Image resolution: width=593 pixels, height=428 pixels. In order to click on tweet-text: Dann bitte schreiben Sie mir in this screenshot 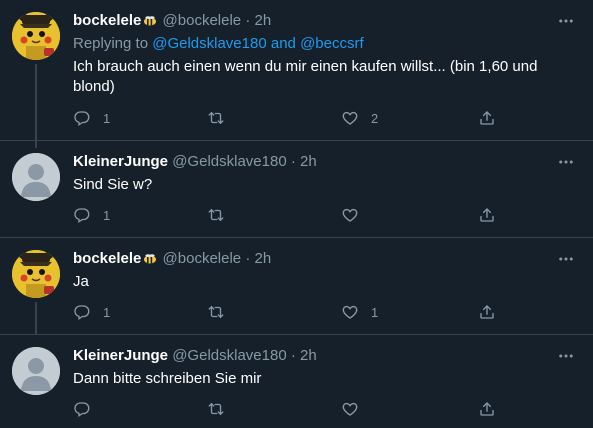, I will do `click(167, 378)`.